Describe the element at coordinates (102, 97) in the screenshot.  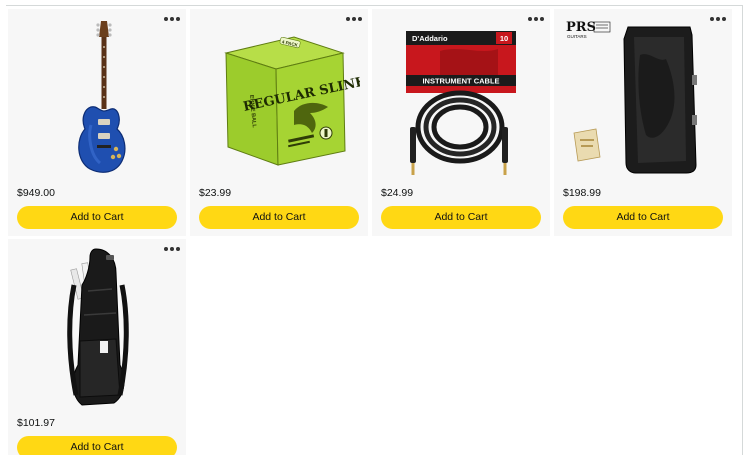
I see `electric-guitar-image-svg` at that location.